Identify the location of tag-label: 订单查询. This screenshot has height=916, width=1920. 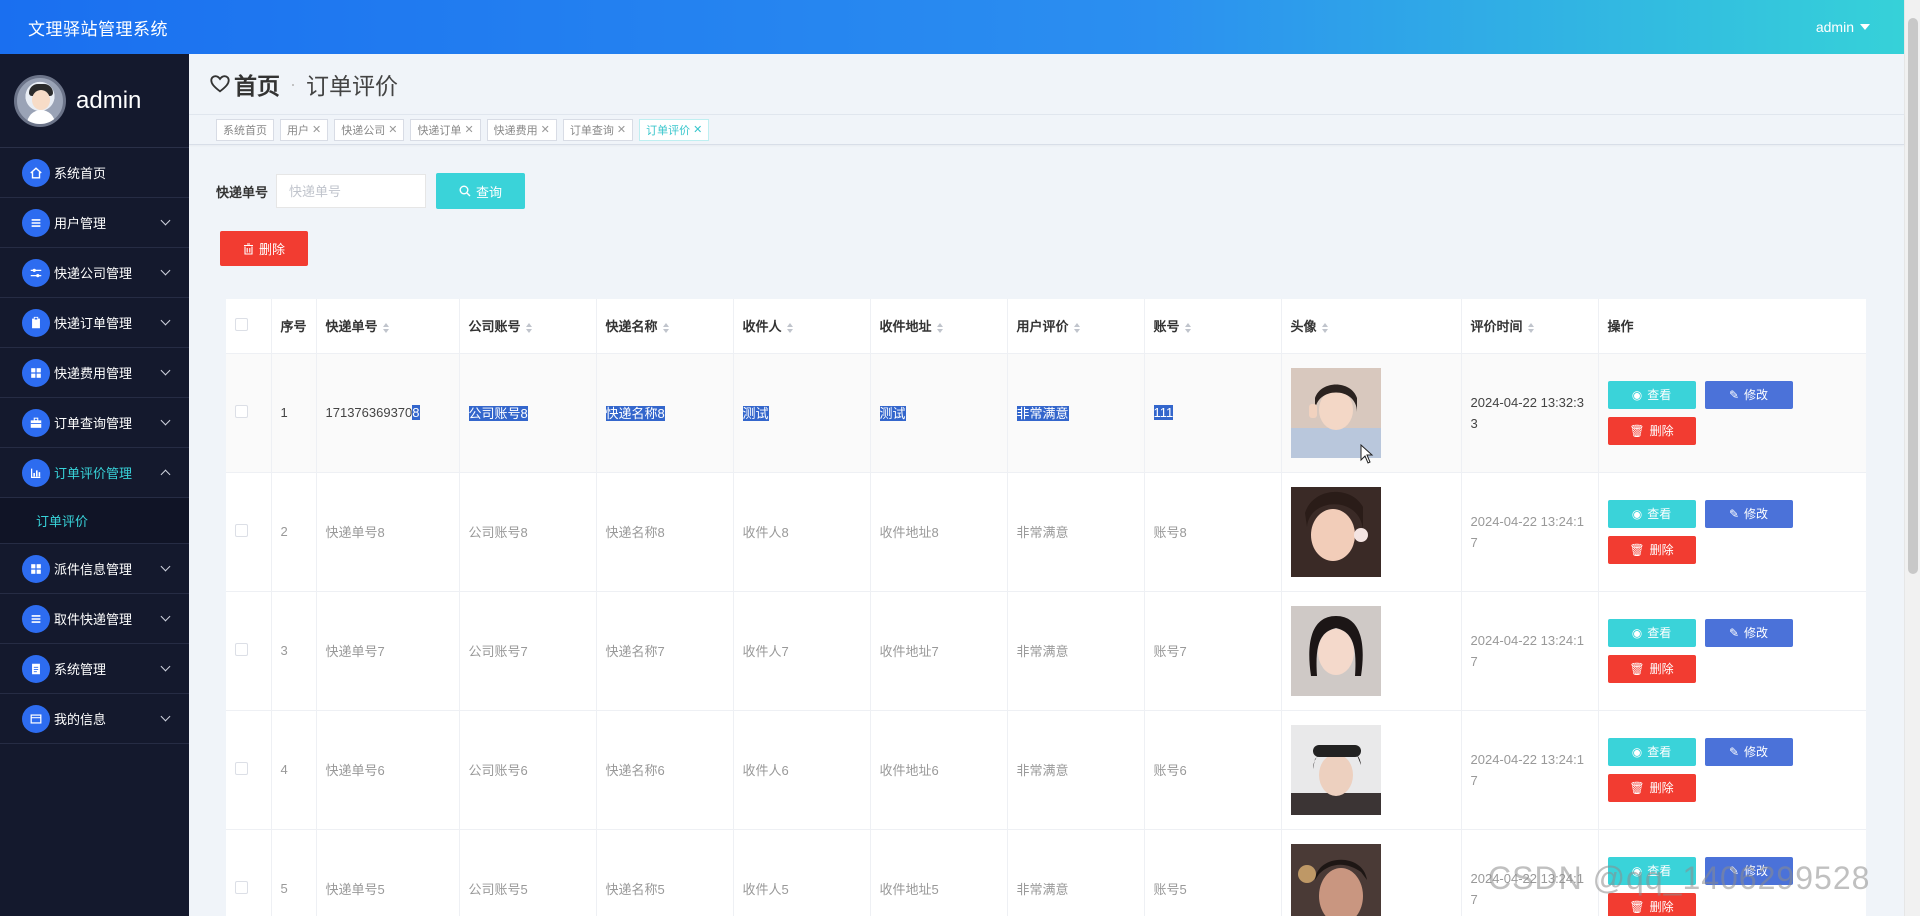
(591, 130).